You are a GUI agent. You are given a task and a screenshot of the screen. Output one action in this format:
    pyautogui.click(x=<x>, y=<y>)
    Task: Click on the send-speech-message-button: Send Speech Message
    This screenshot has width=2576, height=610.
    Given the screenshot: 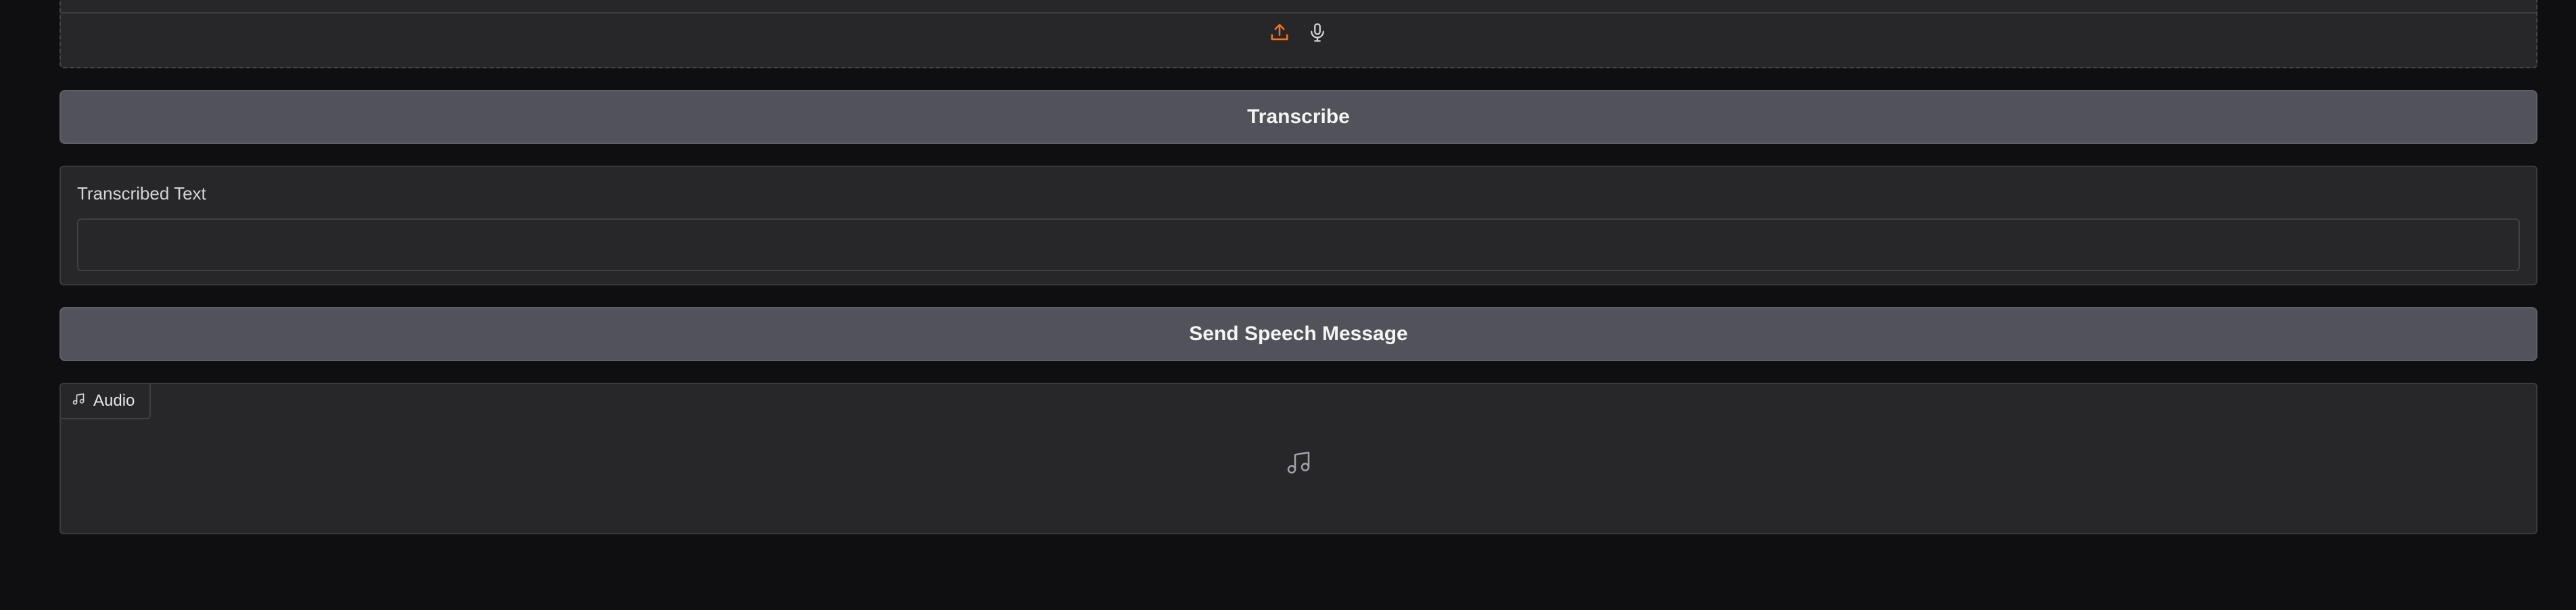 What is the action you would take?
    pyautogui.click(x=1298, y=334)
    